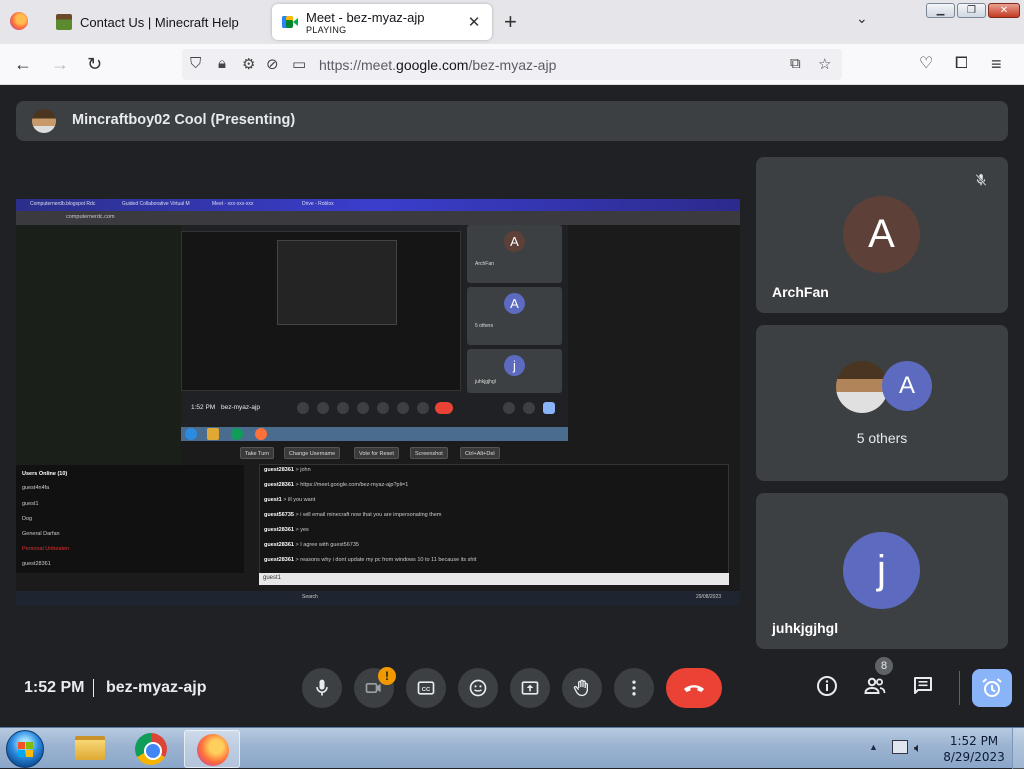 The height and width of the screenshot is (769, 1024). I want to click on window-minimize-button: ▁, so click(940, 10).